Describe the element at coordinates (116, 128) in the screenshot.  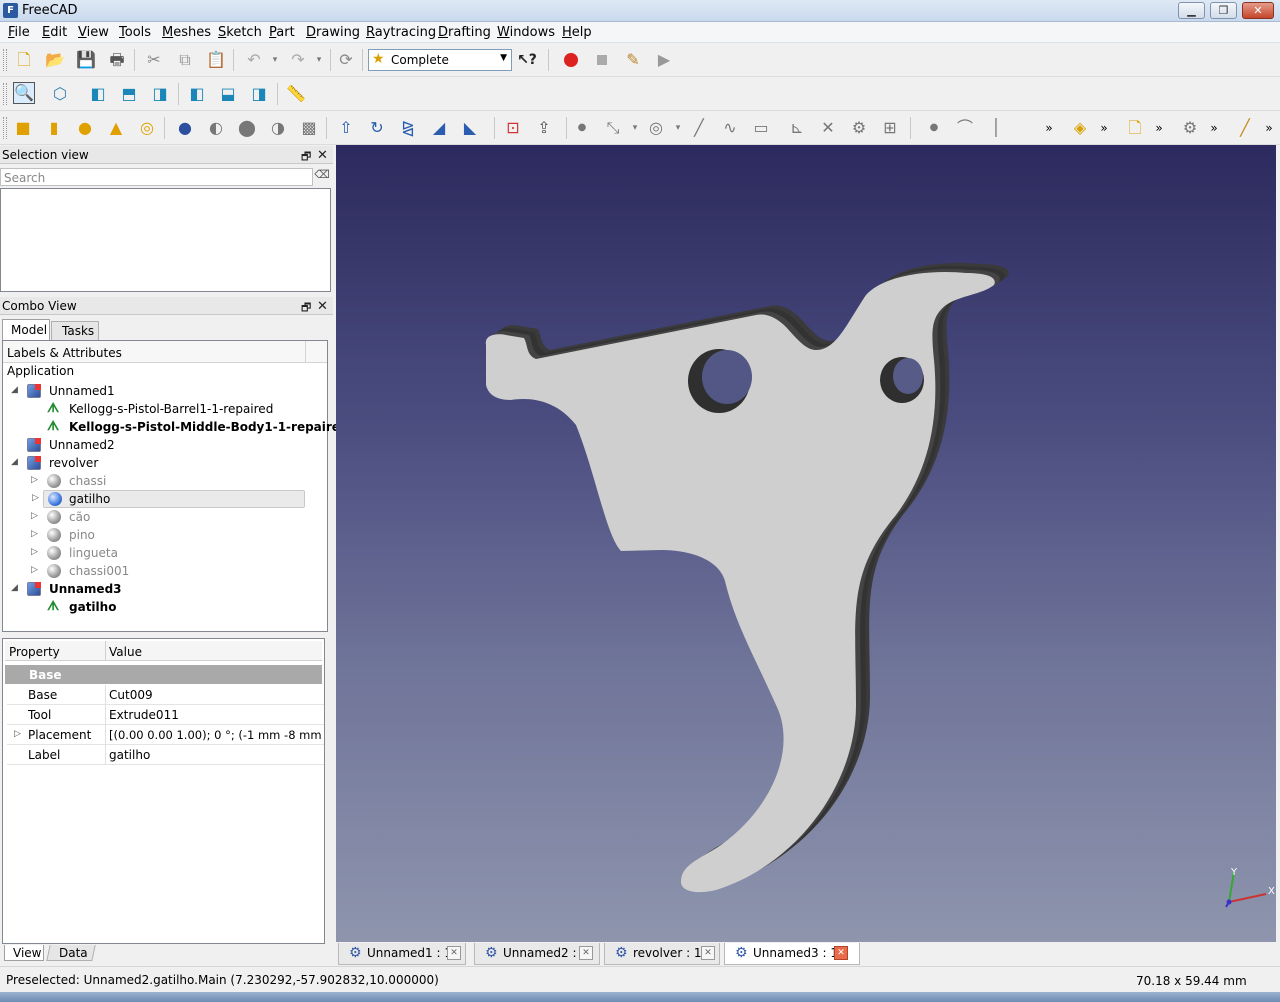
I see `cone-icon: ▲` at that location.